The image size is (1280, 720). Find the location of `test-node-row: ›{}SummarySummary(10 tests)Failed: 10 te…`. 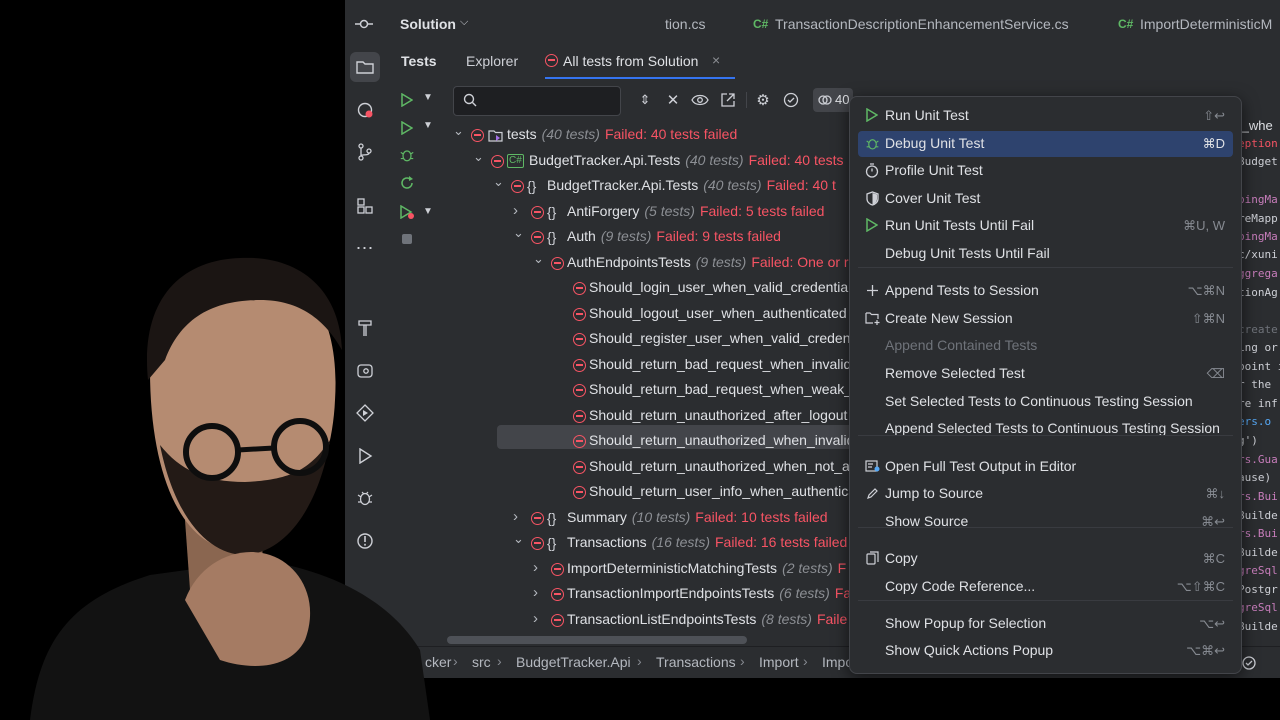

test-node-row: ›{}SummarySummary(10 tests)Failed: 10 te… is located at coordinates (645, 519).